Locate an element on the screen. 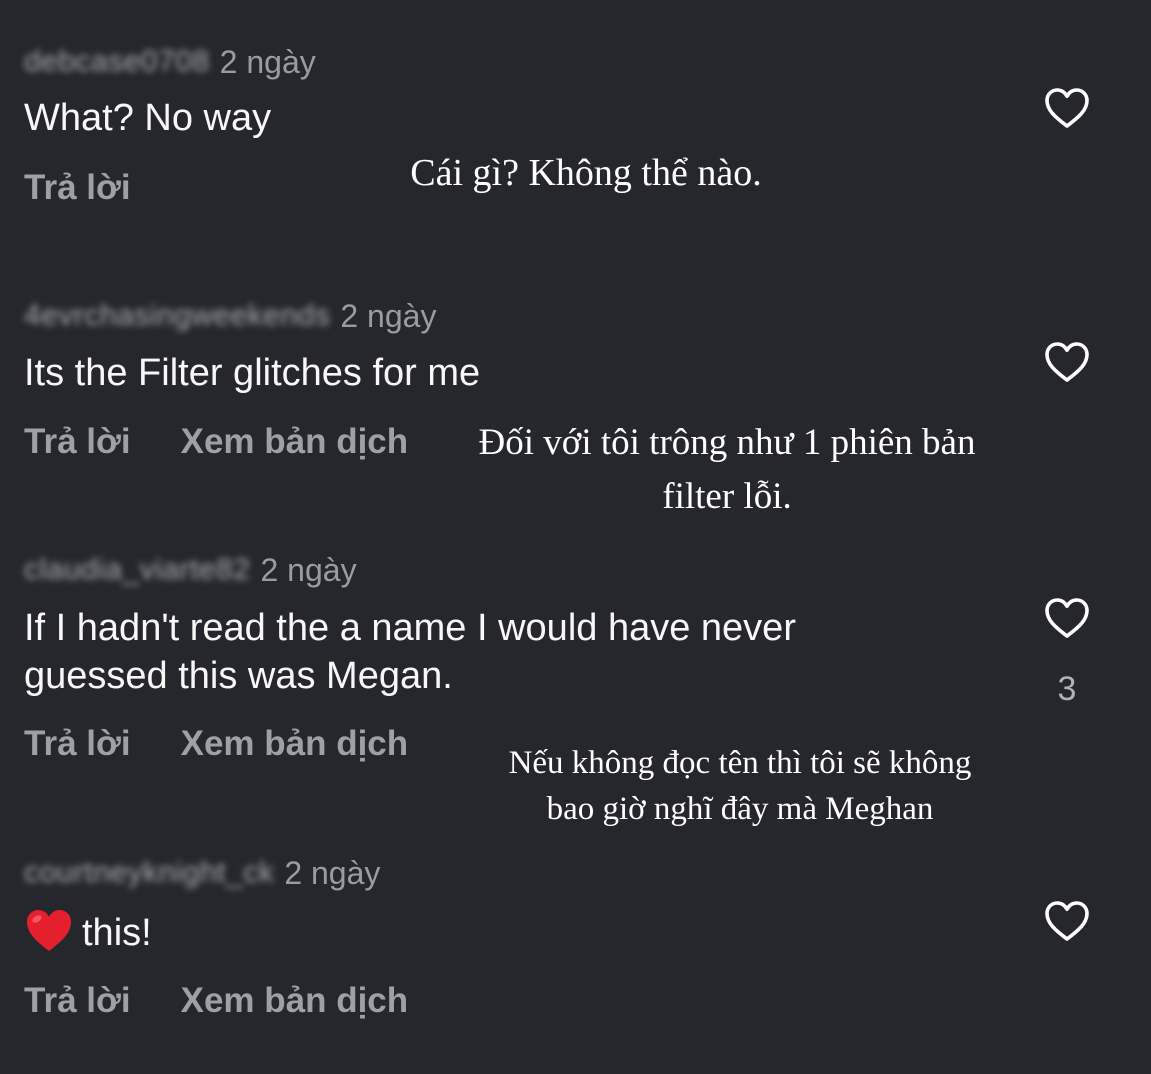 This screenshot has height=1074, width=1151. comment-meta: courtneyknight_ck 2 ngày is located at coordinates (202, 873).